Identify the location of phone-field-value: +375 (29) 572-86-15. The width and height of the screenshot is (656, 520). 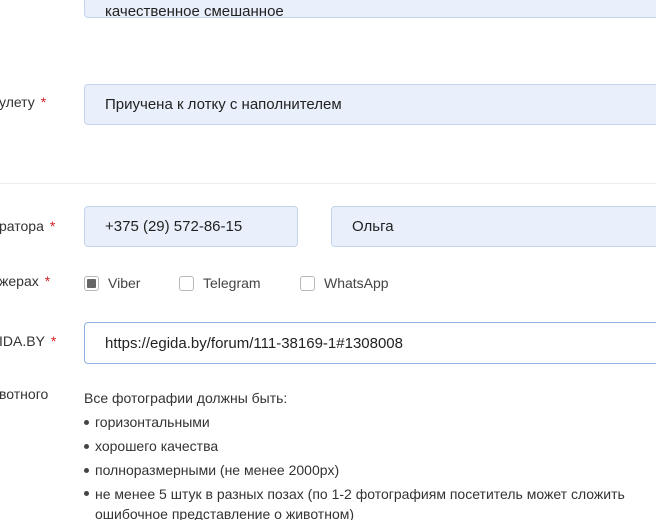
(174, 226).